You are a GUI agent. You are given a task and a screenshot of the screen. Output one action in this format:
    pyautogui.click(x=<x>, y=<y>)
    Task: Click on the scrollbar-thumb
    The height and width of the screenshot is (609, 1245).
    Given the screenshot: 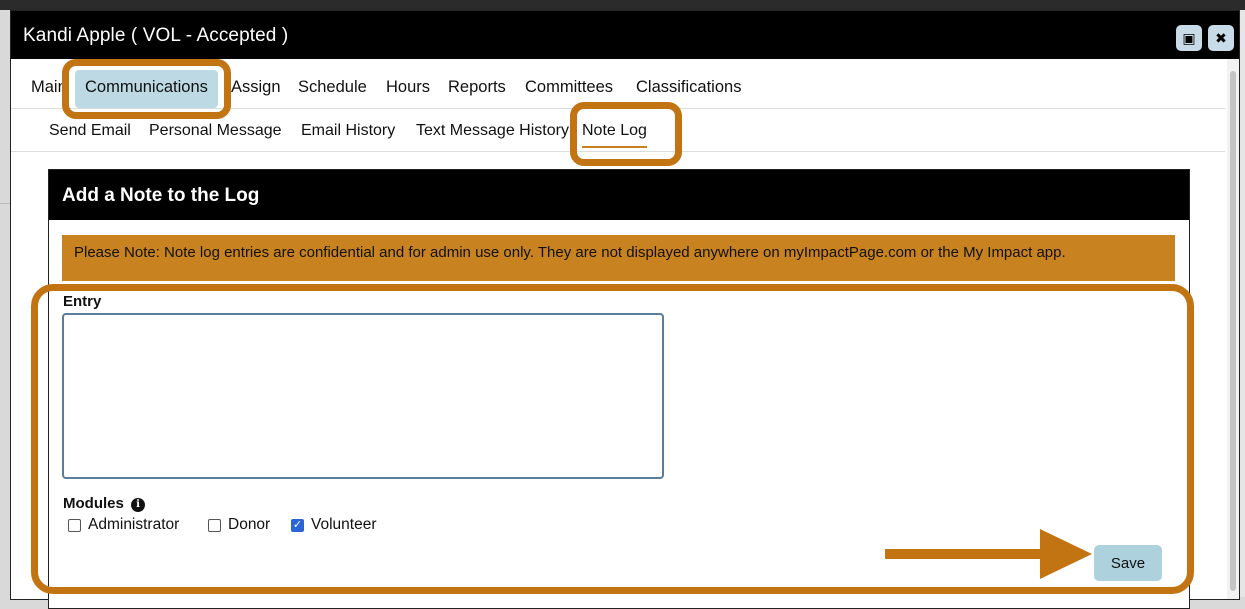 What is the action you would take?
    pyautogui.click(x=1233, y=331)
    